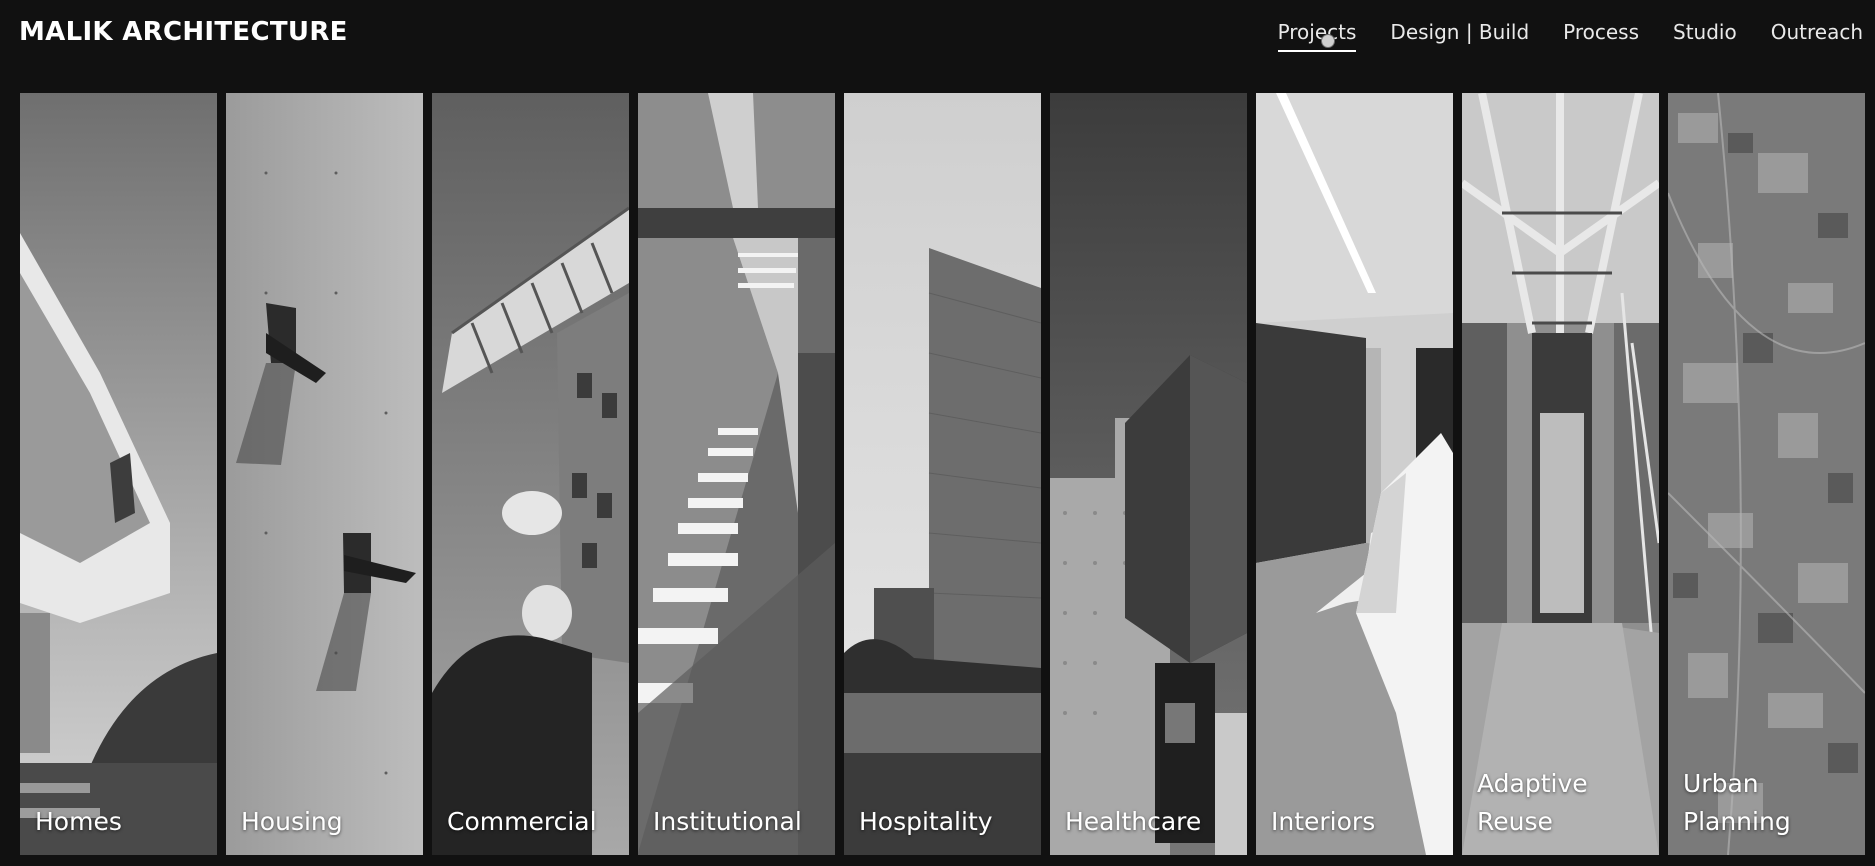 The height and width of the screenshot is (866, 1875). I want to click on category-healthcare: Healthcare, so click(1148, 474).